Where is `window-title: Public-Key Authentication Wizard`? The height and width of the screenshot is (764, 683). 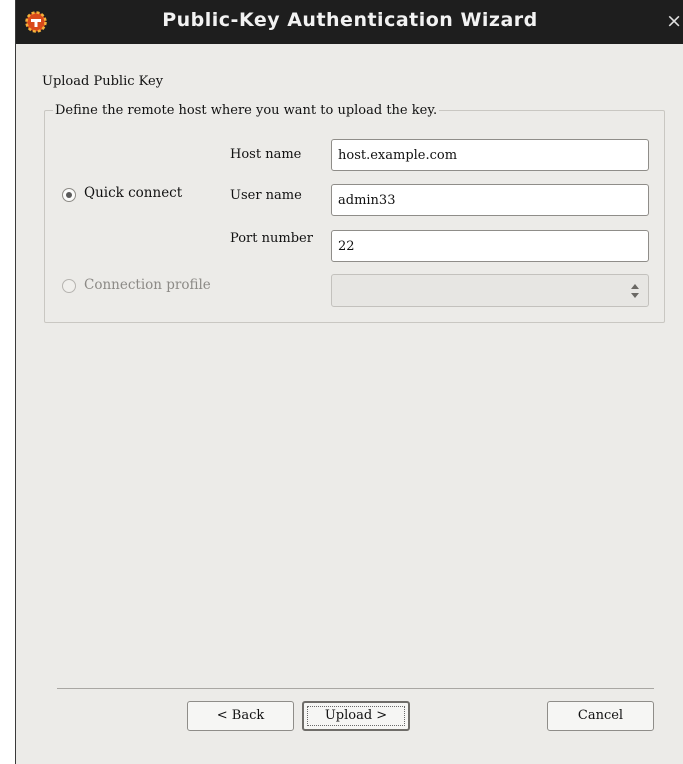 window-title: Public-Key Authentication Wizard is located at coordinates (350, 20).